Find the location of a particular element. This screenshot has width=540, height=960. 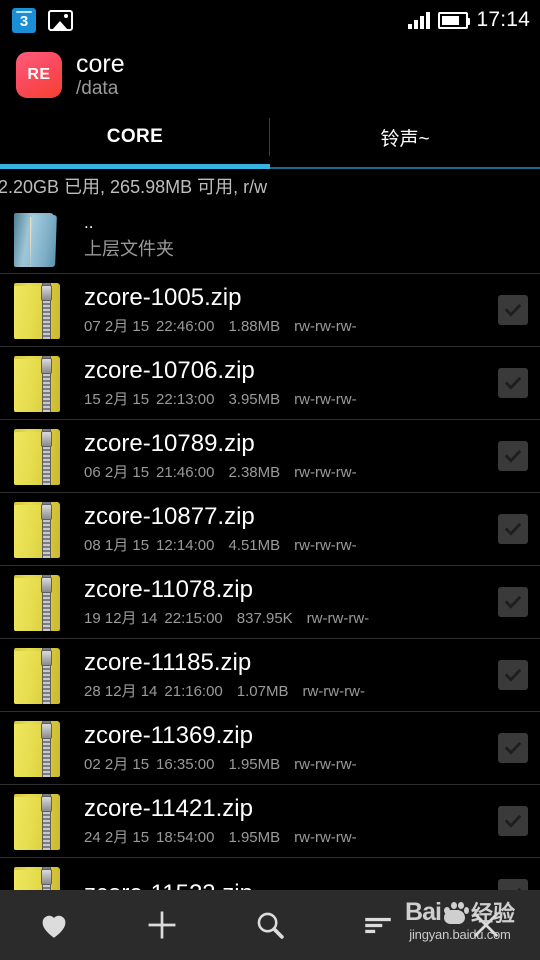

plus-icon is located at coordinates (162, 925).